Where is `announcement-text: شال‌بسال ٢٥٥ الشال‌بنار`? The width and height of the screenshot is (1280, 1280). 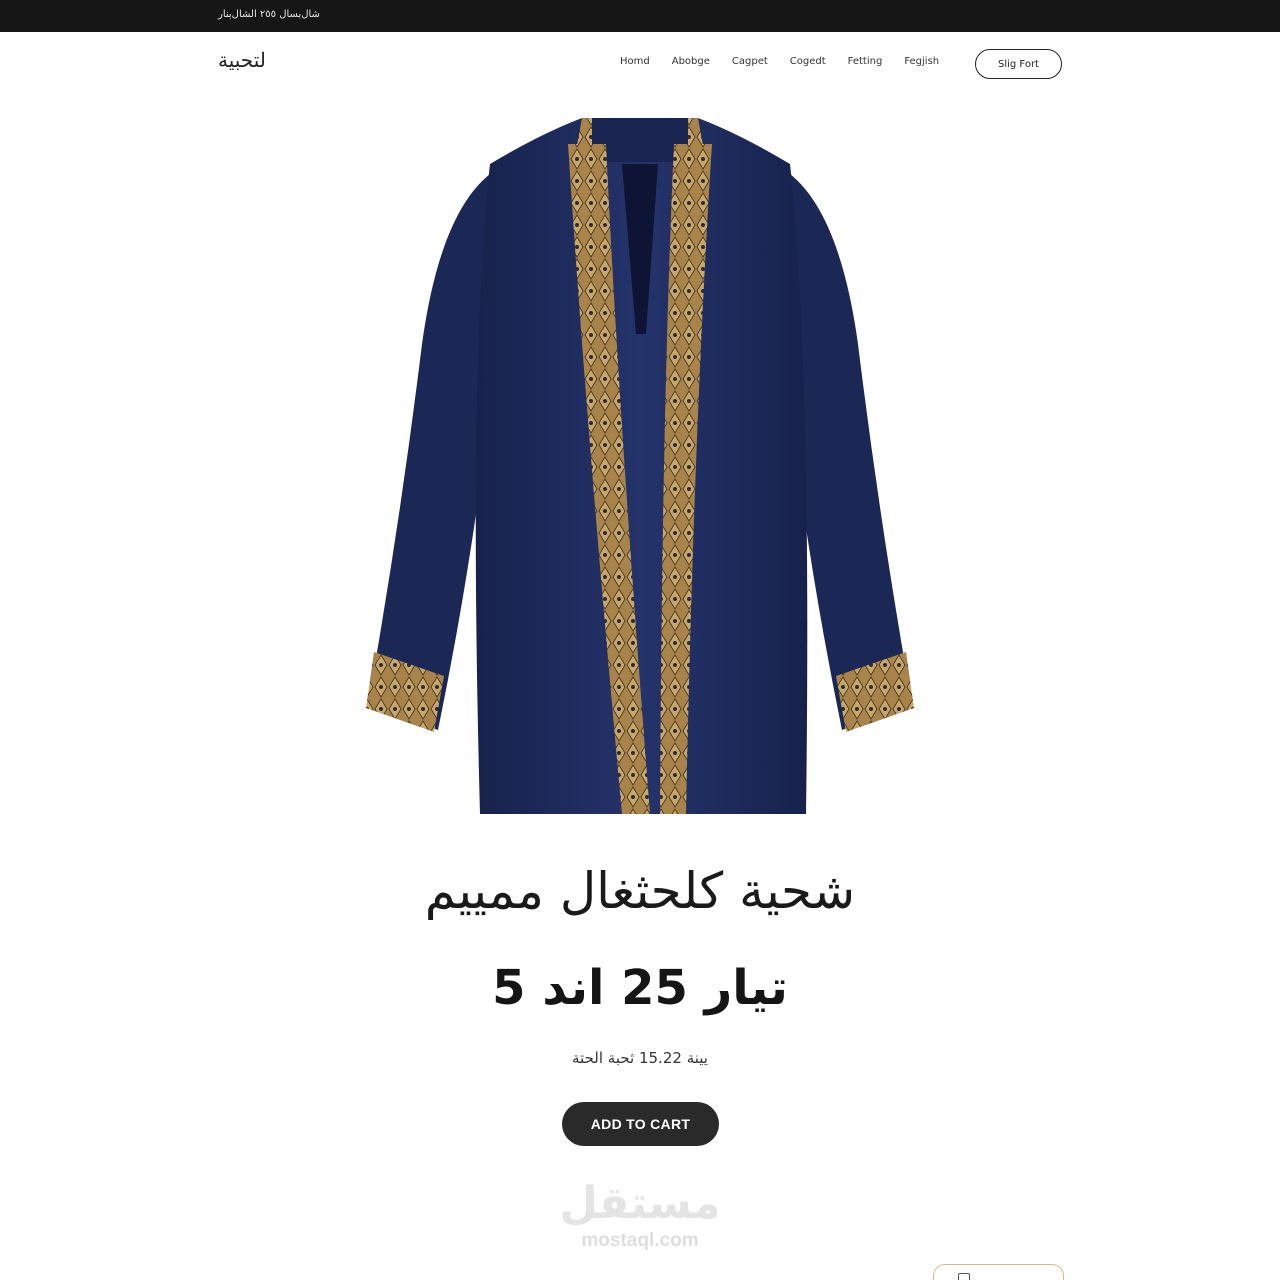
announcement-text: شال‌بسال ٢٥٥ الشال‌بنار is located at coordinates (269, 14).